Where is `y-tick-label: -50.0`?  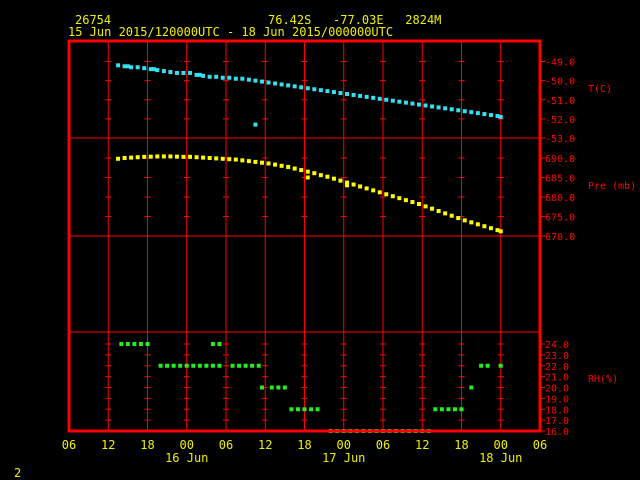
y-tick-label: -50.0 is located at coordinates (560, 82).